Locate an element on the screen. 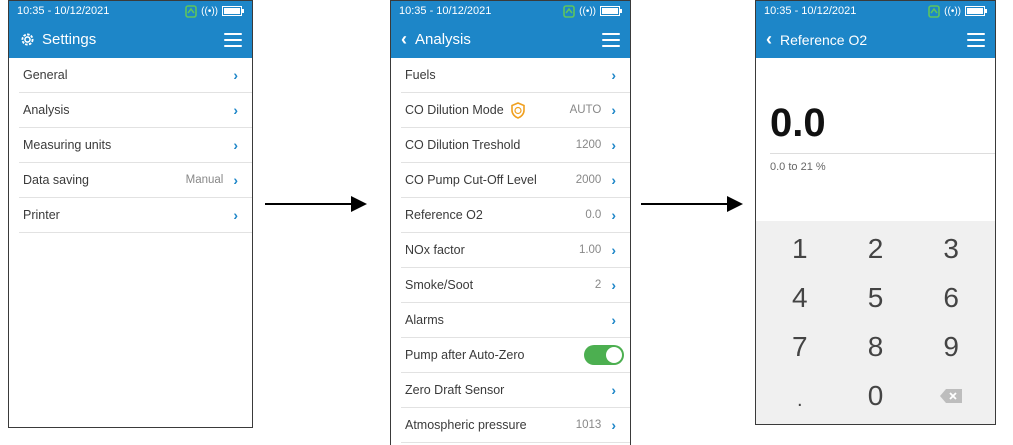 The width and height of the screenshot is (1013, 445). item-label: CO Pump Cut-Off Level is located at coordinates (471, 180).